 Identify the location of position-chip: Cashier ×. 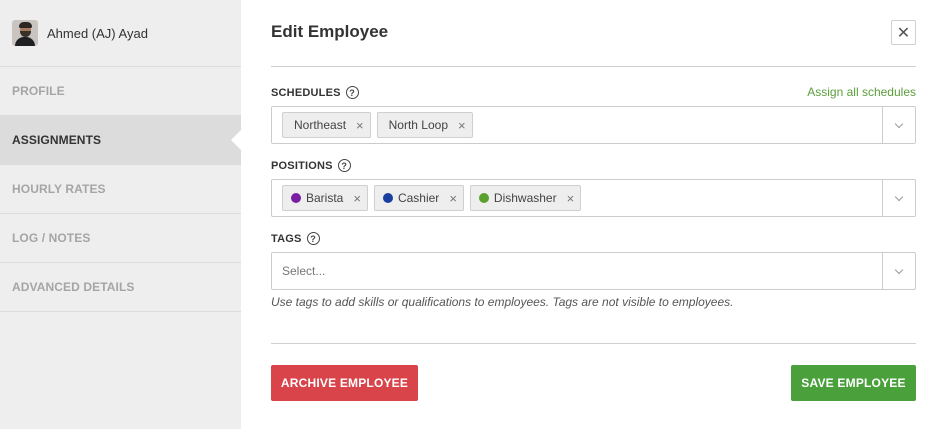
(418, 198).